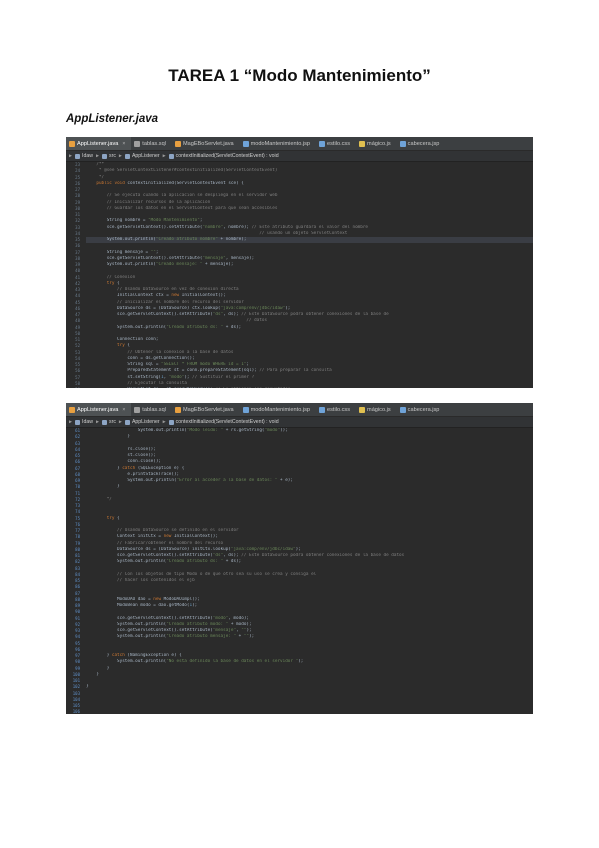 This screenshot has height=848, width=599. Describe the element at coordinates (112, 119) in the screenshot. I see `file-subtitle: AppListener.java` at that location.